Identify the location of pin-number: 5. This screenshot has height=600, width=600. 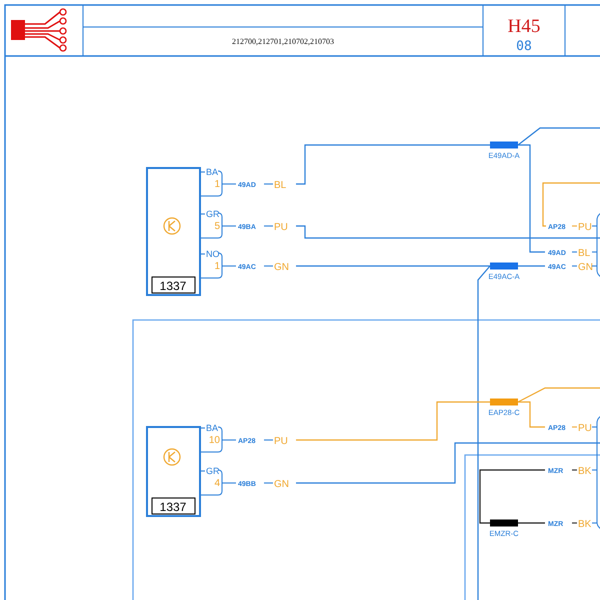
(217, 226).